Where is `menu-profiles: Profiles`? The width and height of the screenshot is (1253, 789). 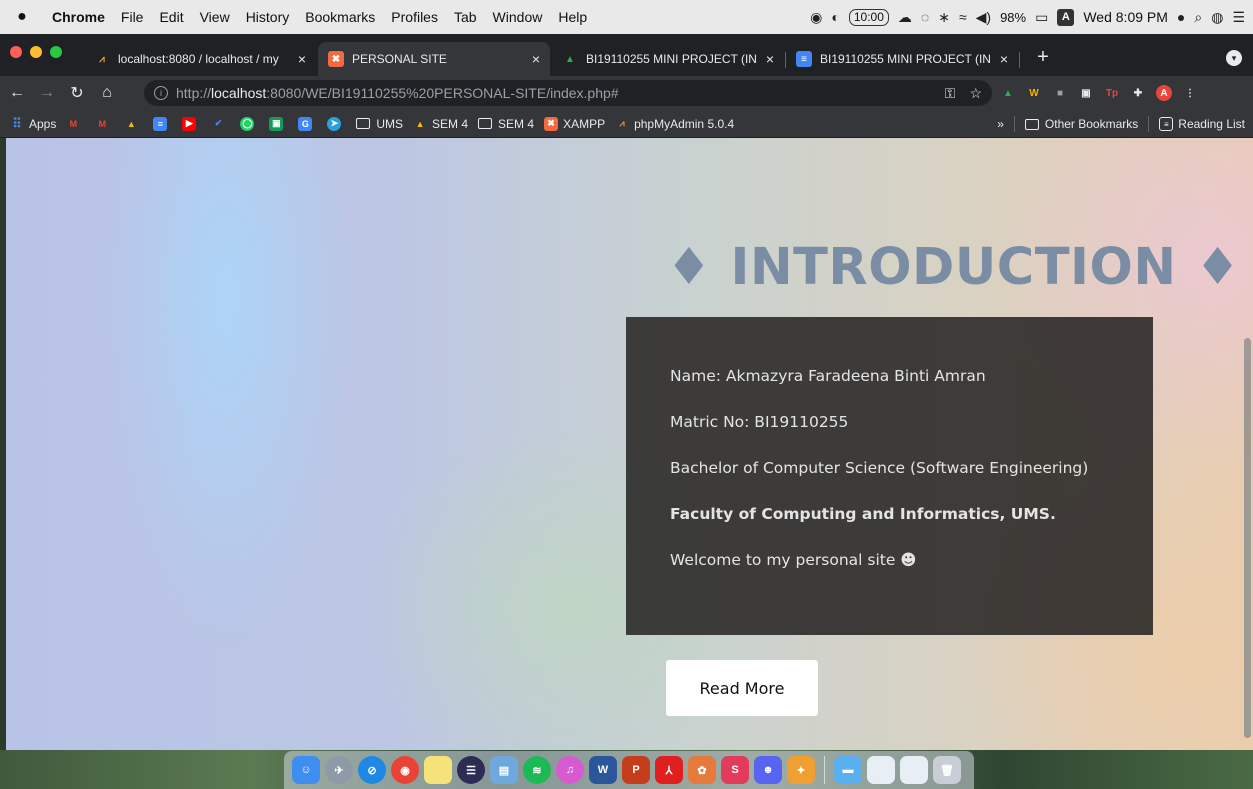 menu-profiles: Profiles is located at coordinates (414, 17).